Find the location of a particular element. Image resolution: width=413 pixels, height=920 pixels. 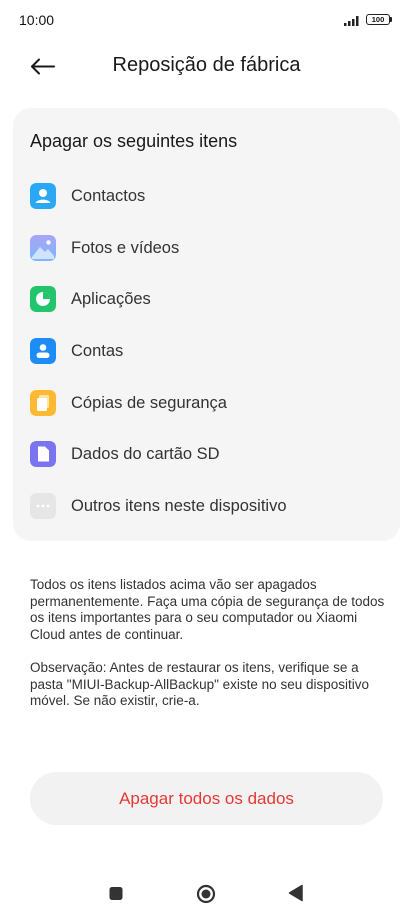

battery-icon: 100 is located at coordinates (378, 19).